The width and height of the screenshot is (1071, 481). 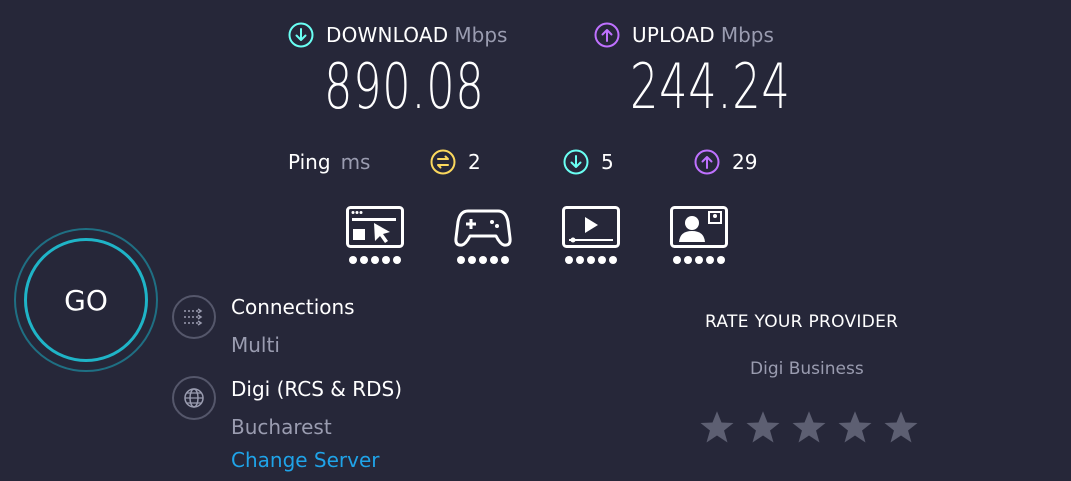 I want to click on connections-value: Multi, so click(x=255, y=345).